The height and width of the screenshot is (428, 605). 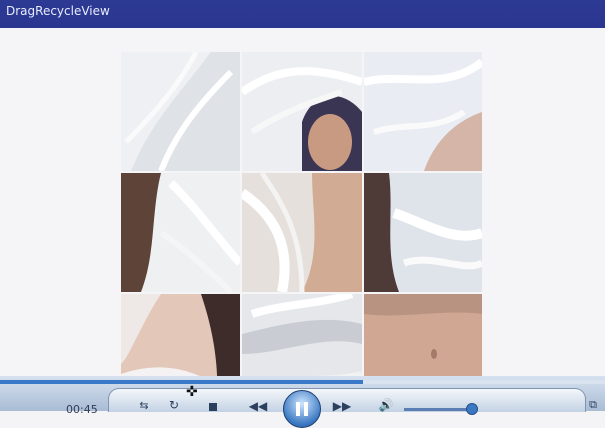 I want to click on volume-icon: 🔊, so click(x=386, y=405).